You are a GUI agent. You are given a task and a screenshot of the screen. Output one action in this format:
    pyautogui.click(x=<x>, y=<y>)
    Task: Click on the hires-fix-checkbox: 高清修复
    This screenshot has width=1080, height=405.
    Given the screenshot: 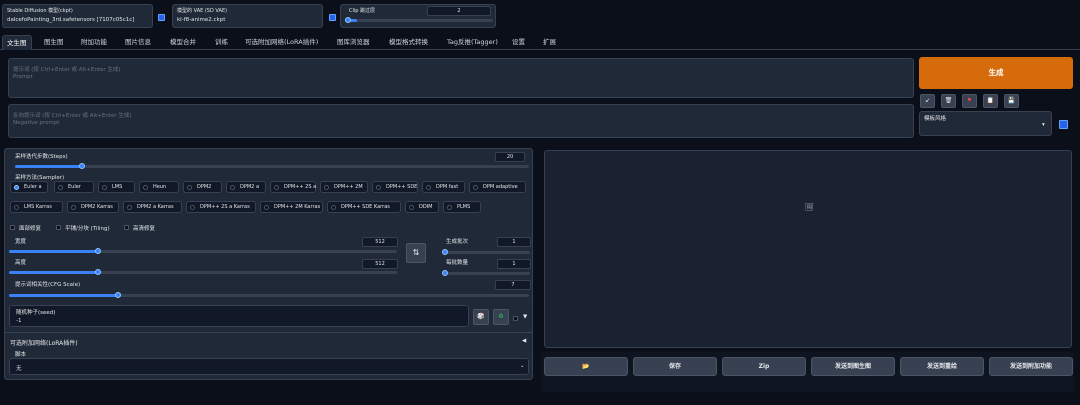 What is the action you would take?
    pyautogui.click(x=139, y=228)
    